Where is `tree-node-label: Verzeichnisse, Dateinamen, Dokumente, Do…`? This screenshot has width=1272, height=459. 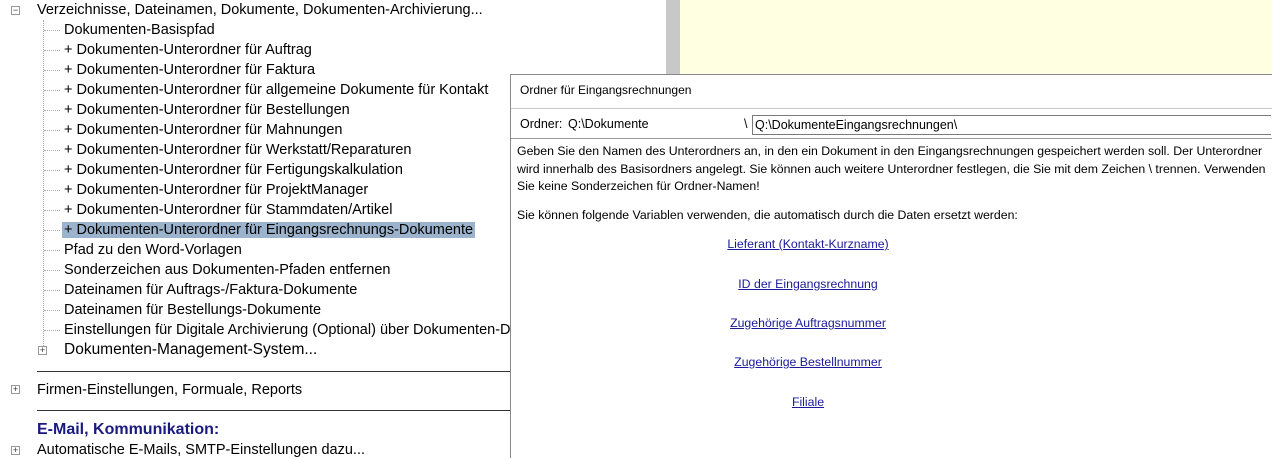
tree-node-label: Verzeichnisse, Dateinamen, Dokumente, Do… is located at coordinates (260, 10).